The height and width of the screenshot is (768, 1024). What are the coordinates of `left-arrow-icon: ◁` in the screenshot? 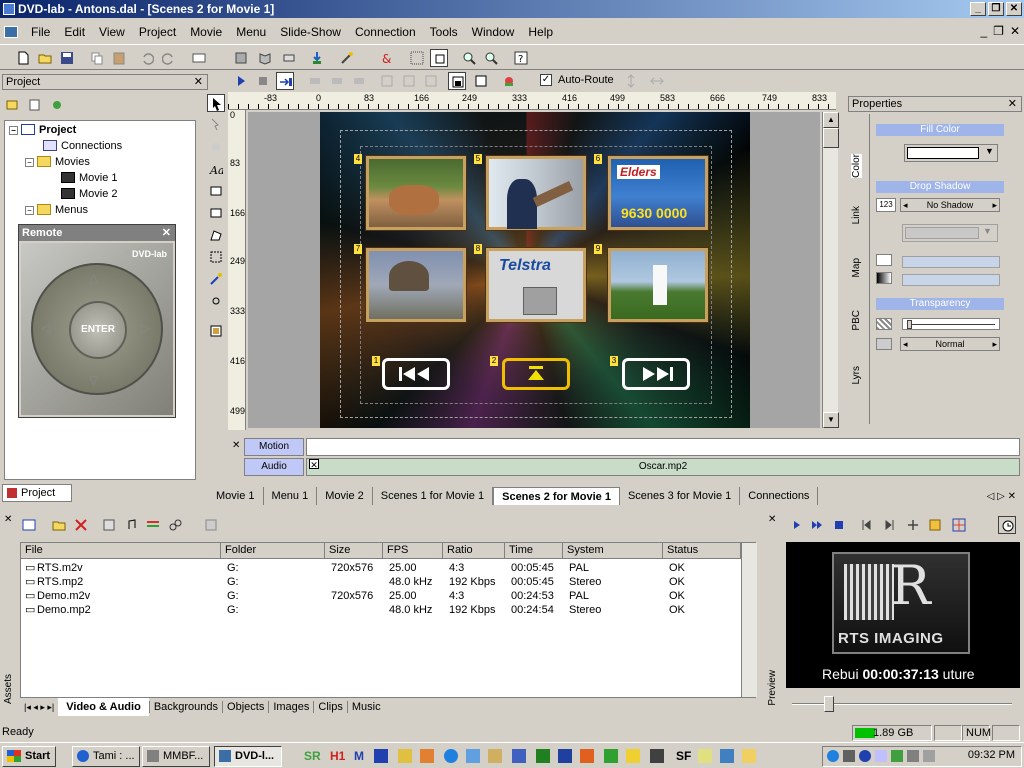 It's located at (45, 328).